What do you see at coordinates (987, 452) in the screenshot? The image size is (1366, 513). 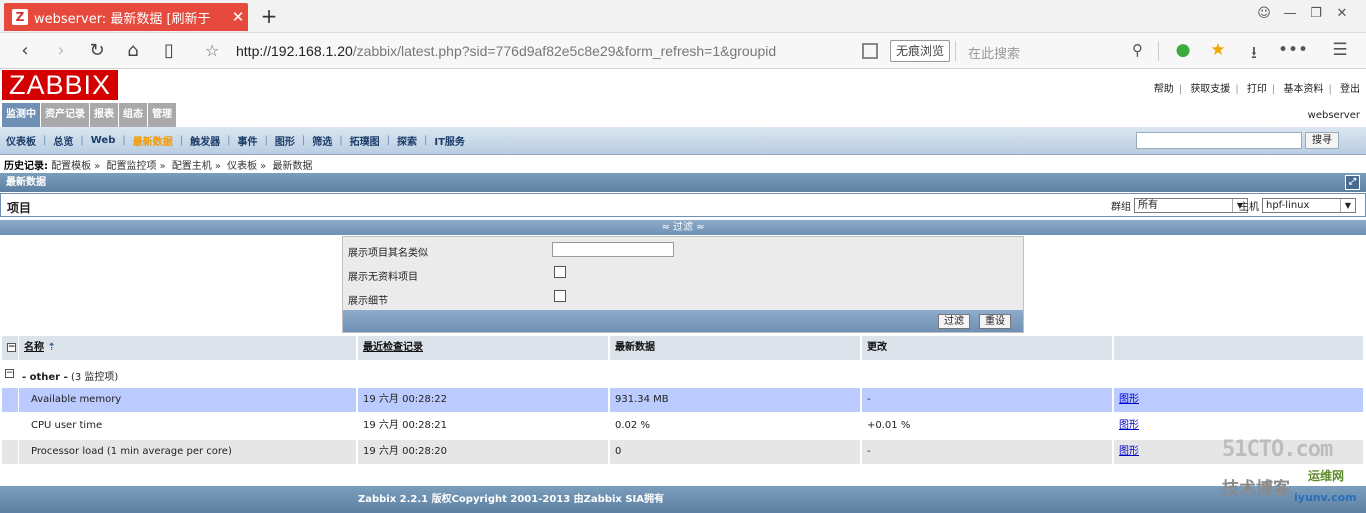 I see `item-change: -` at bounding box center [987, 452].